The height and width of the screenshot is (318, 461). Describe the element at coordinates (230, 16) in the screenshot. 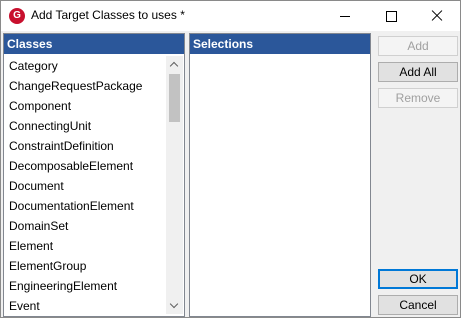

I see `title-bar: G Add Target Classes to uses *` at that location.